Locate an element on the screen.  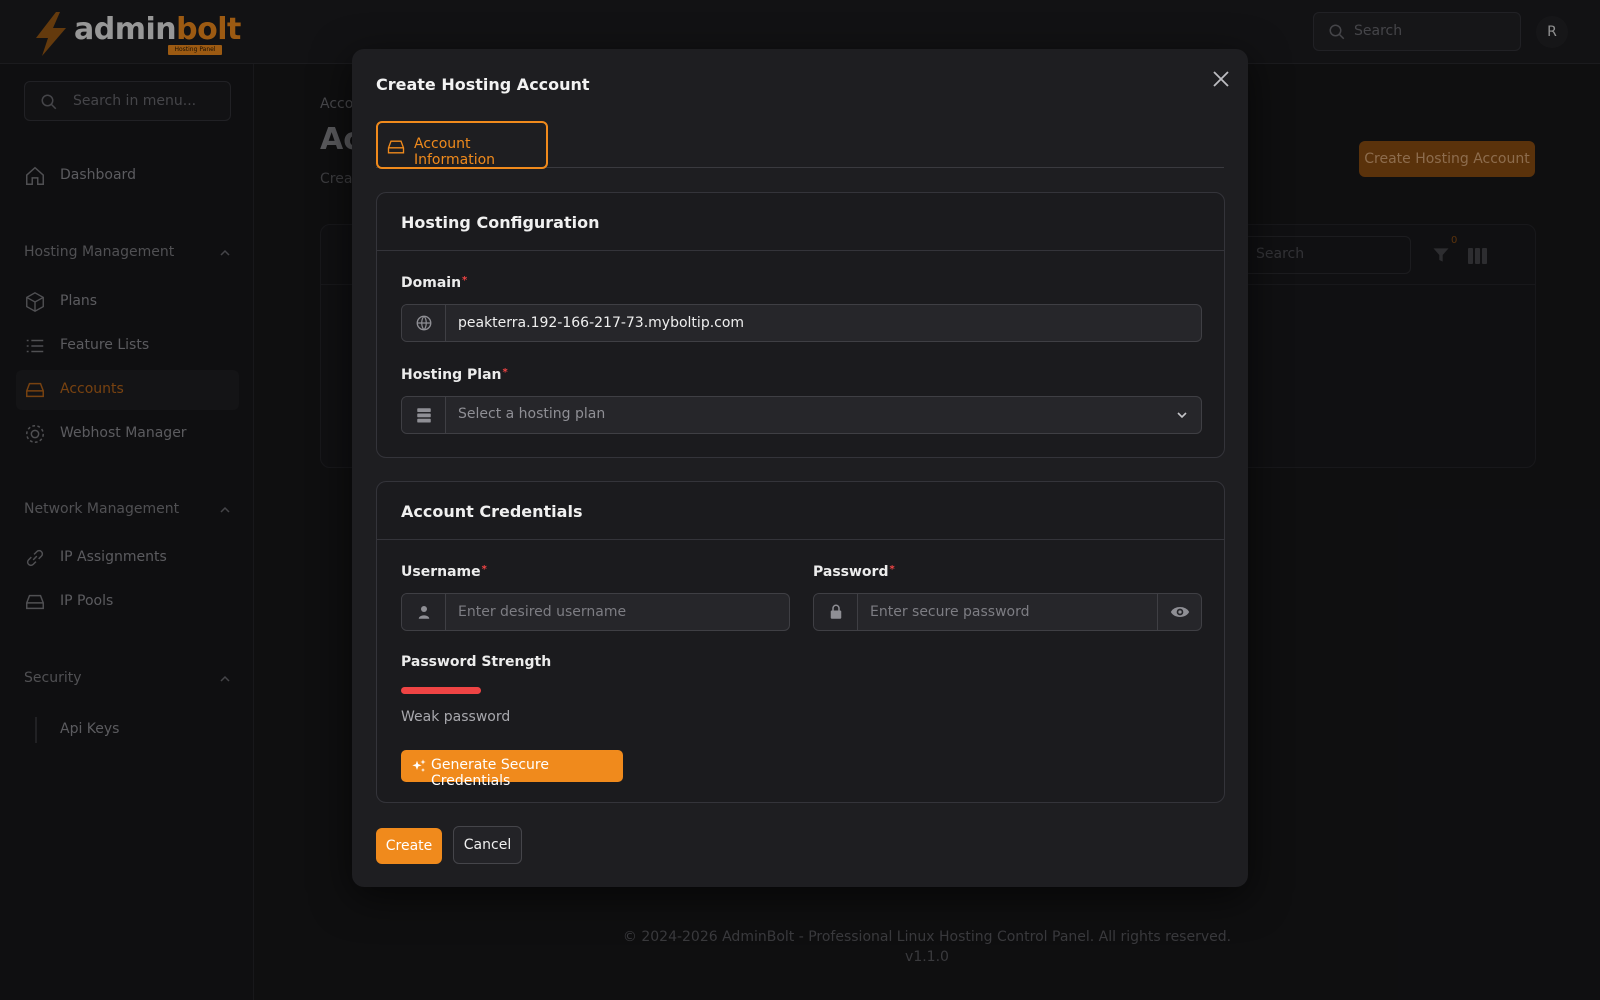
lock-icon is located at coordinates (836, 611).